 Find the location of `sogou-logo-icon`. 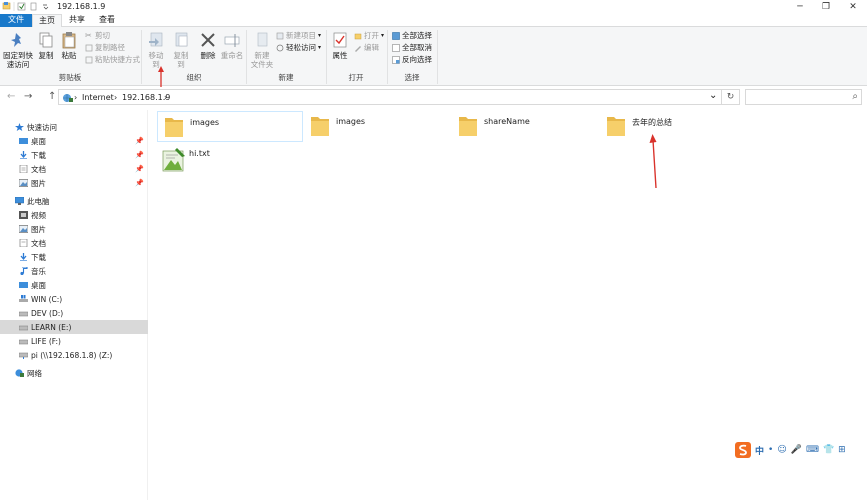

sogou-logo-icon is located at coordinates (743, 450).